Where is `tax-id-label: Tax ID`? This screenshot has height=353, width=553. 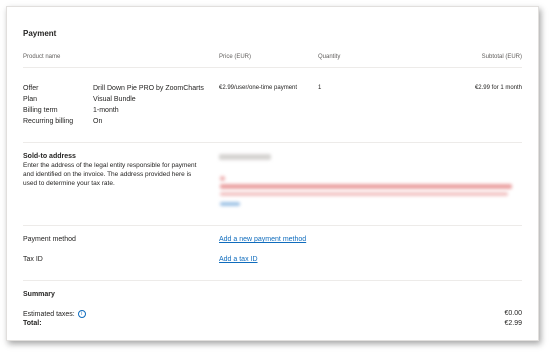
tax-id-label: Tax ID is located at coordinates (33, 259).